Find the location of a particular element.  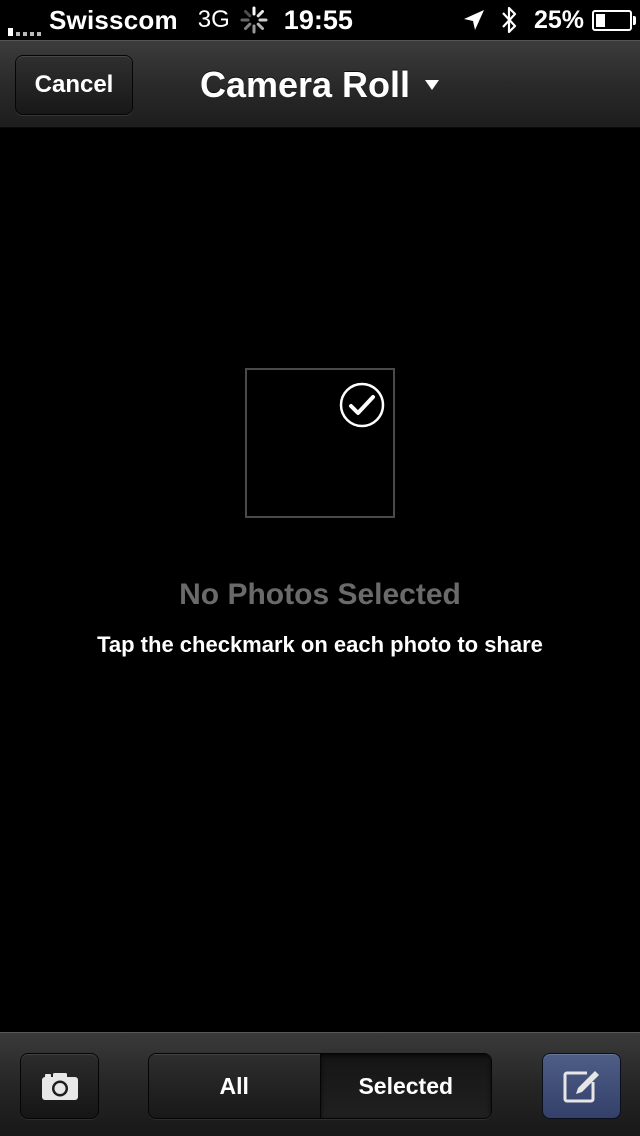

empty-photo-placeholder is located at coordinates (320, 443).